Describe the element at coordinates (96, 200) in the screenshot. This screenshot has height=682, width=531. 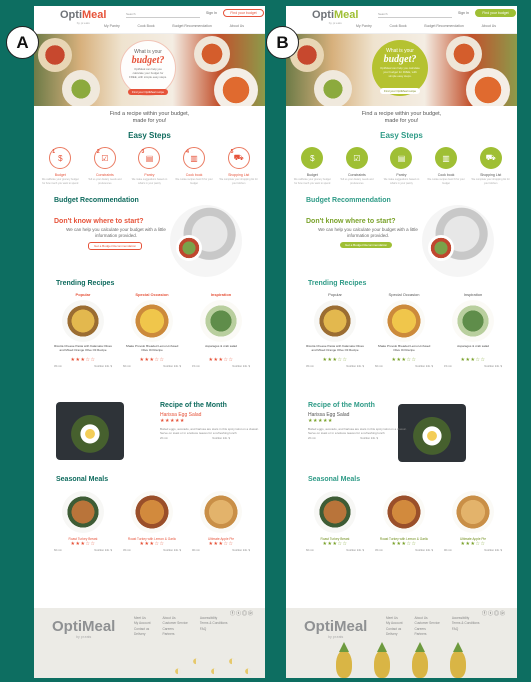
I see `budget-title: Budget Recommendation` at that location.